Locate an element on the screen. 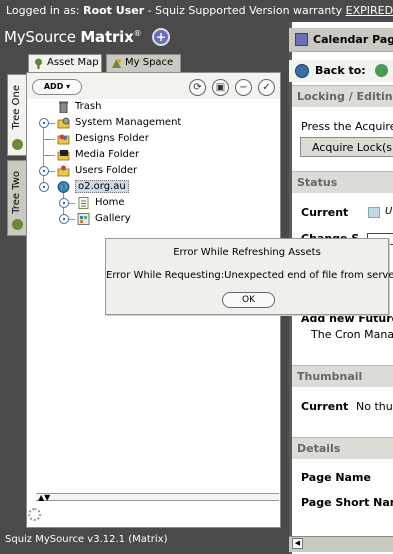 The width and height of the screenshot is (393, 554). tree-horizontal-scrollbar is located at coordinates (157, 497).